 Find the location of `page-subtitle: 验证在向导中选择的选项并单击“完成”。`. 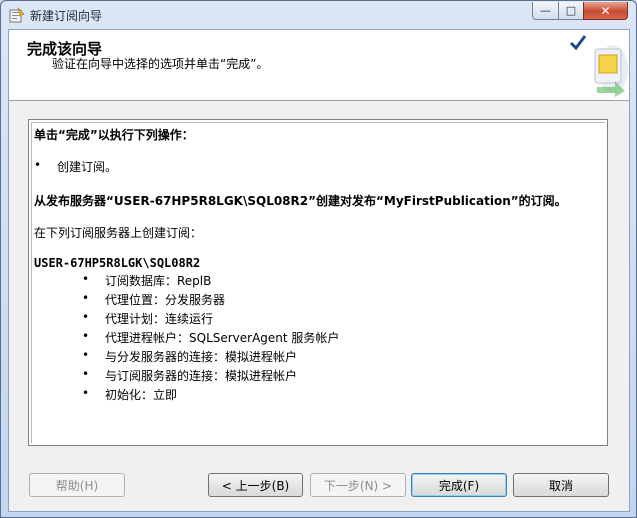

page-subtitle: 验证在向导中选择的选项并单击“完成”。 is located at coordinates (160, 64).